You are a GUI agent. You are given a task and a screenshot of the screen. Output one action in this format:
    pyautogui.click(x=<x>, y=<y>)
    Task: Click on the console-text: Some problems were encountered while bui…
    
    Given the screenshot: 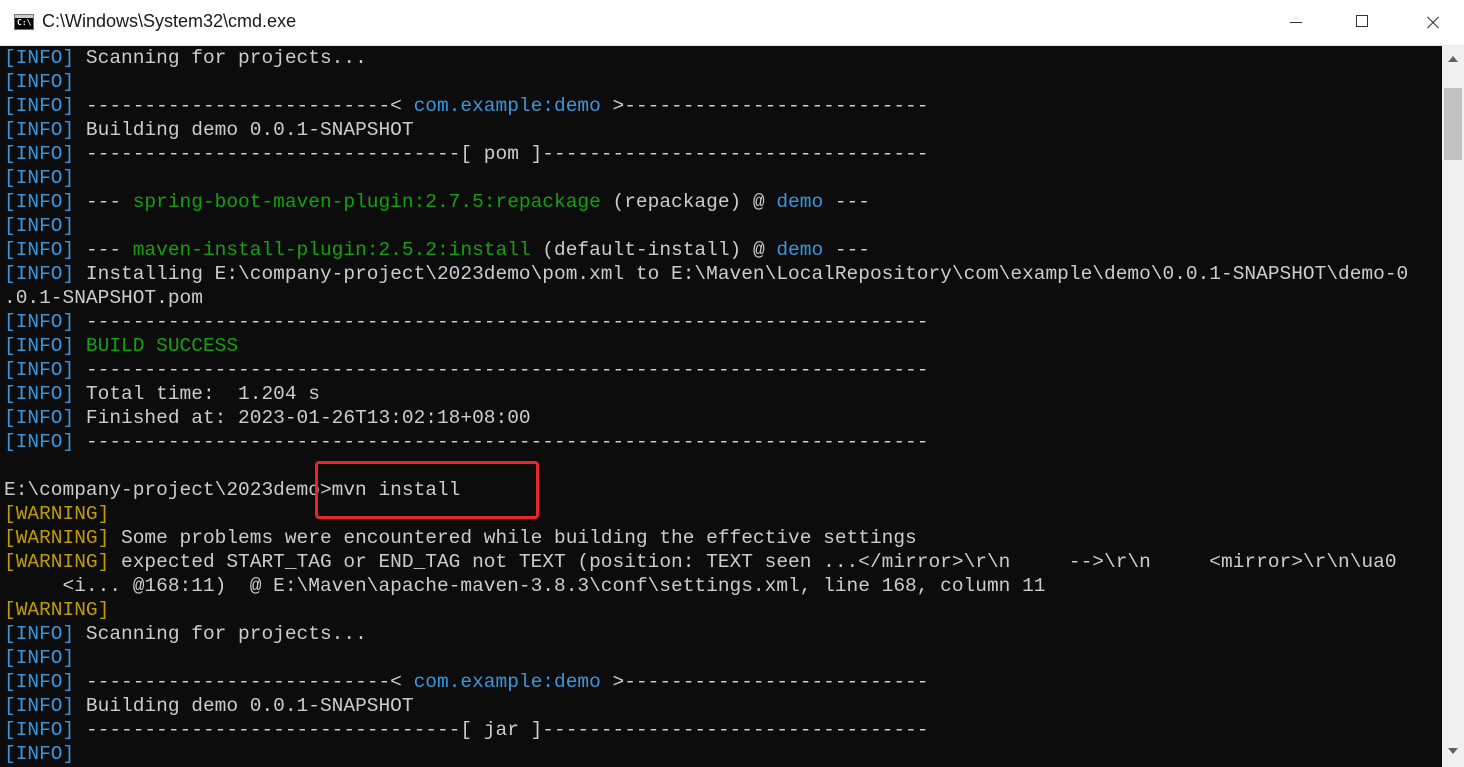 What is the action you would take?
    pyautogui.click(x=513, y=538)
    